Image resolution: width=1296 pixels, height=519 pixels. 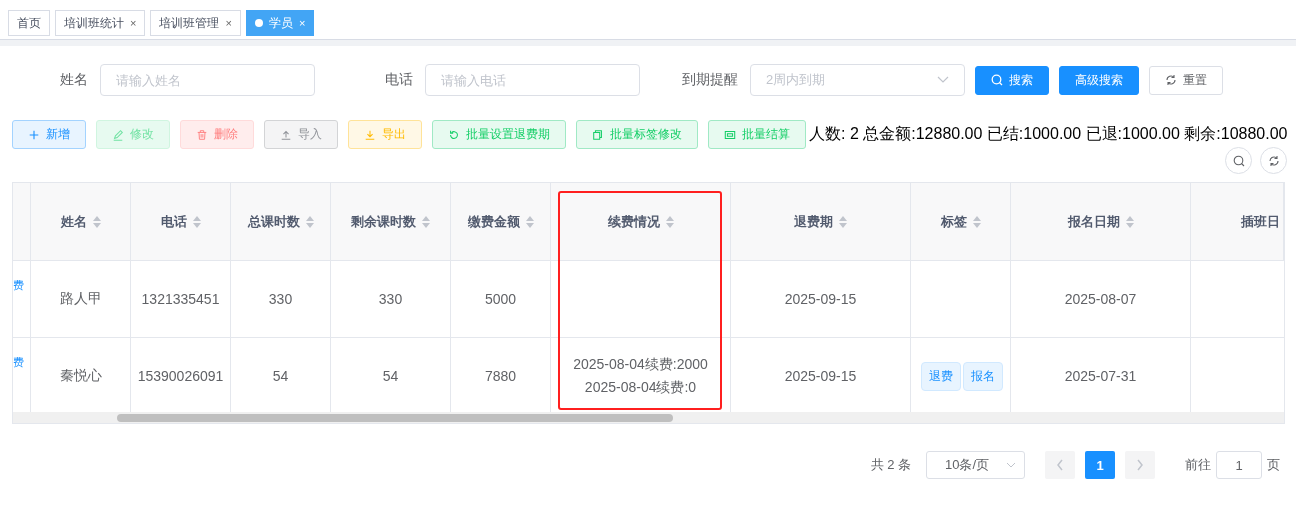 What do you see at coordinates (385, 134) in the screenshot?
I see `toolbar-button: 导出` at bounding box center [385, 134].